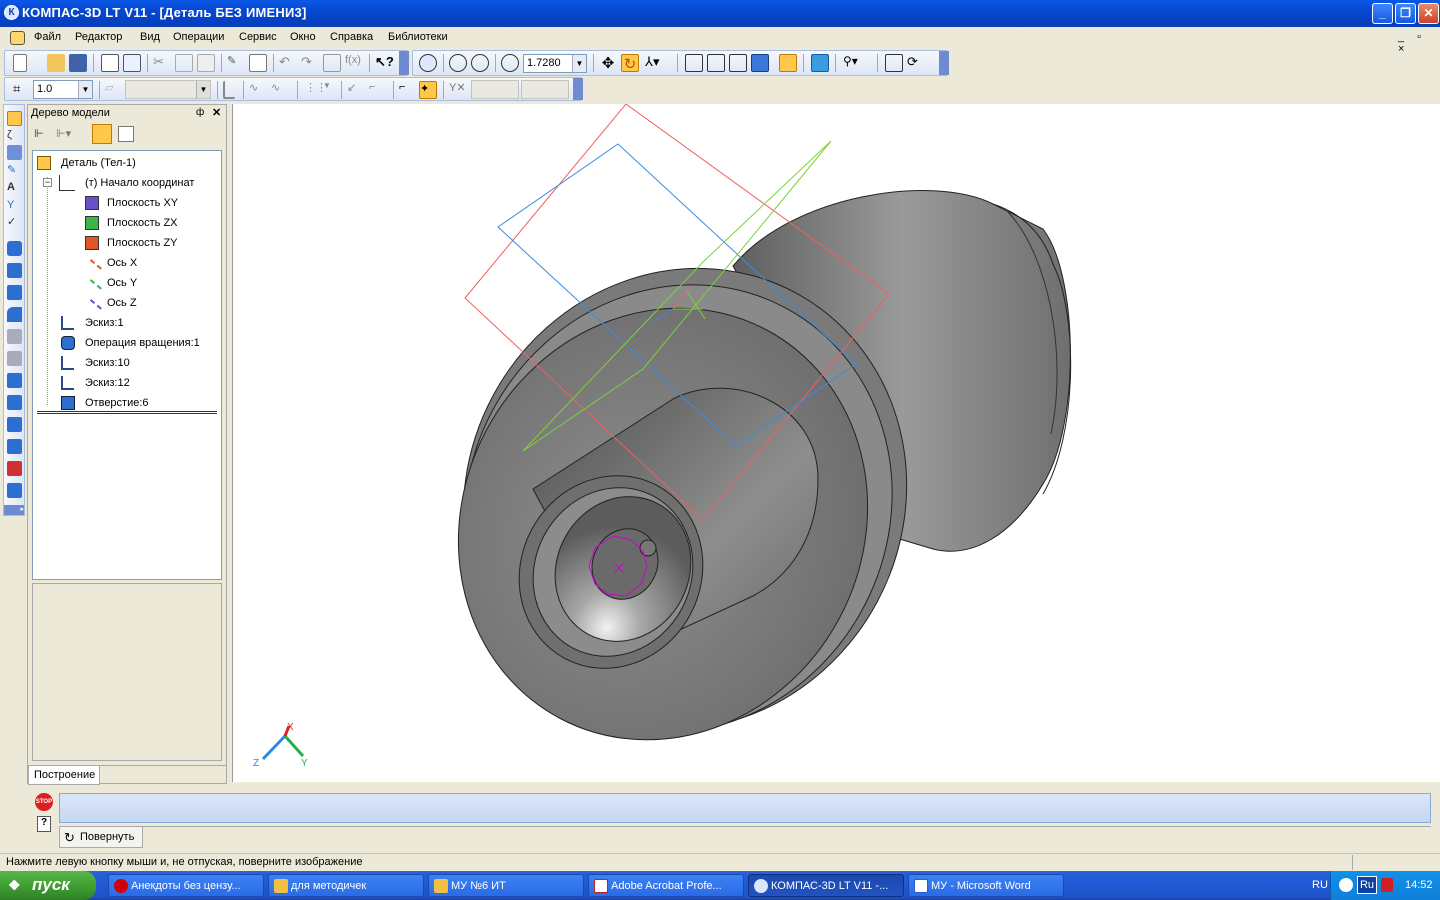  What do you see at coordinates (458, 63) in the screenshot?
I see `zoom-icon` at bounding box center [458, 63].